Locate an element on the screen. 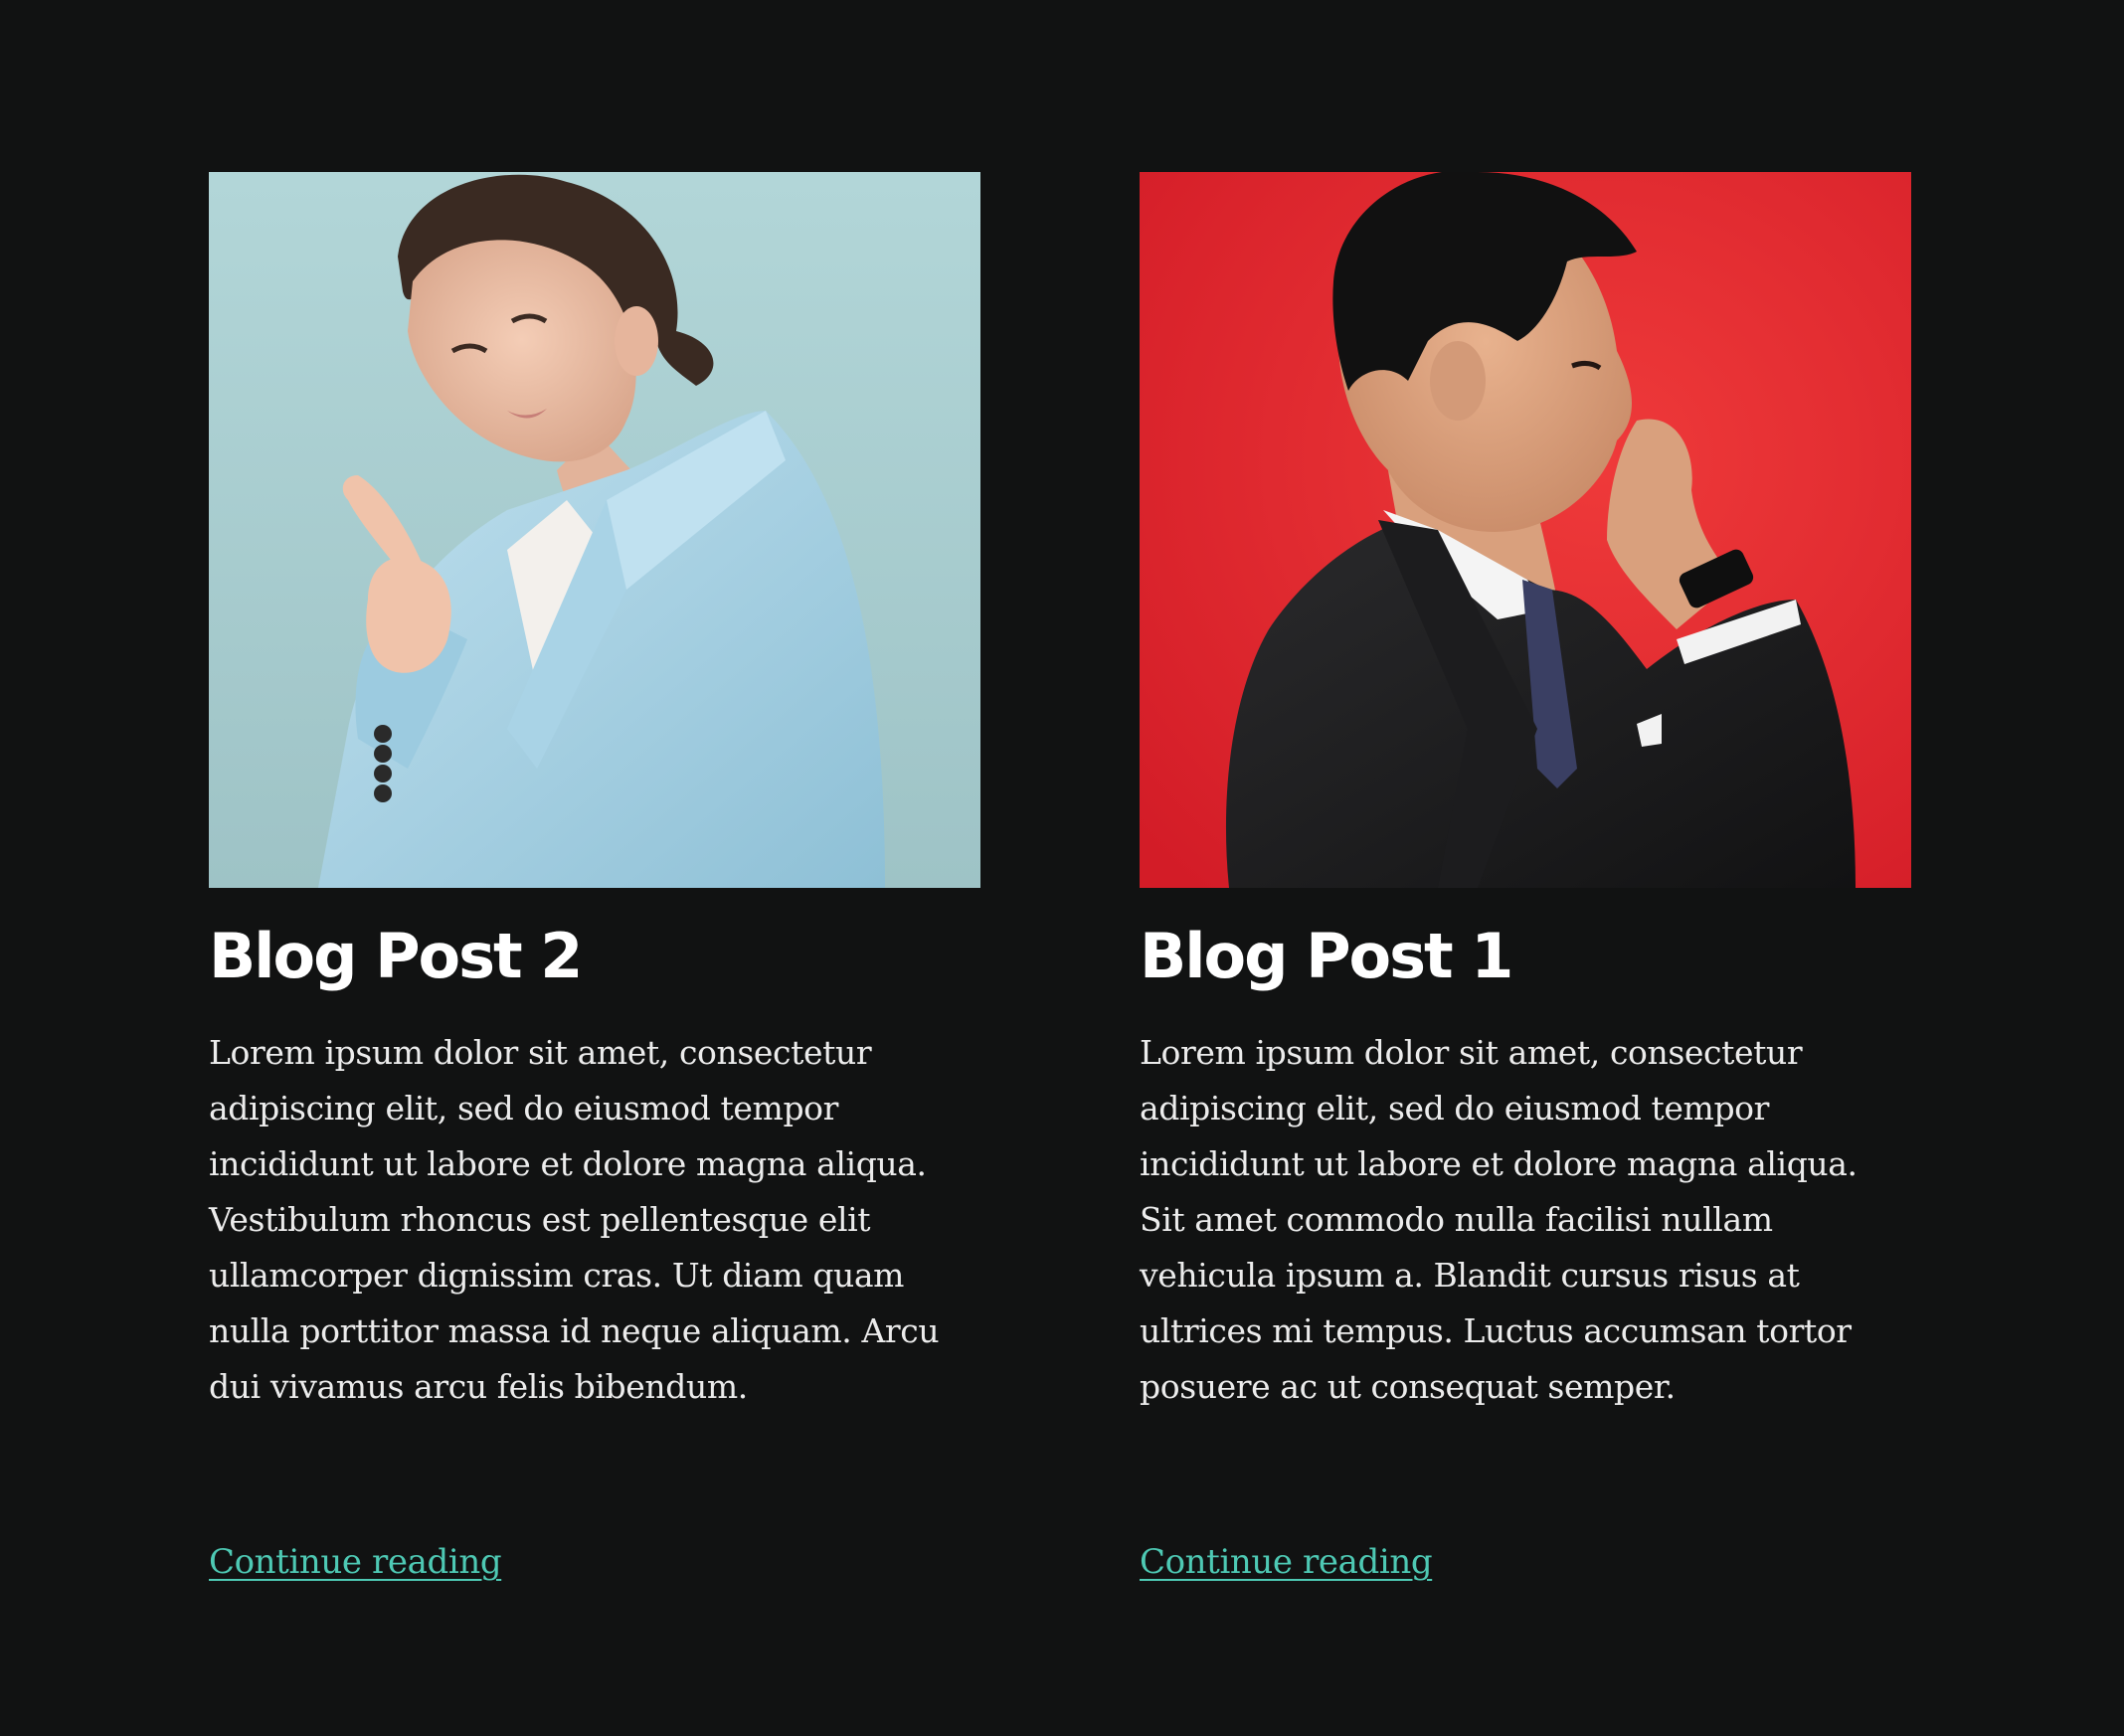  post-image-man-phone is located at coordinates (1525, 530).